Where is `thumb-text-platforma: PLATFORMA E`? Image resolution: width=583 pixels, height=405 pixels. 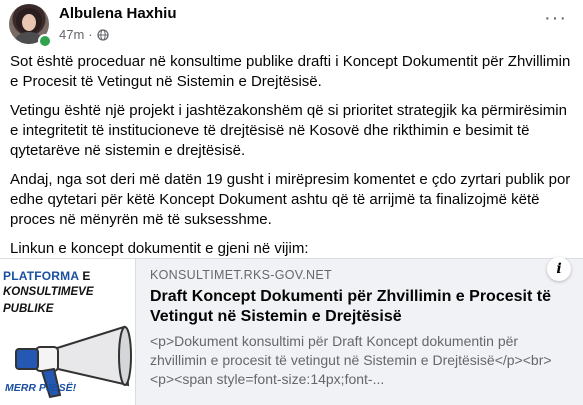 thumb-text-platforma: PLATFORMA E is located at coordinates (47, 276).